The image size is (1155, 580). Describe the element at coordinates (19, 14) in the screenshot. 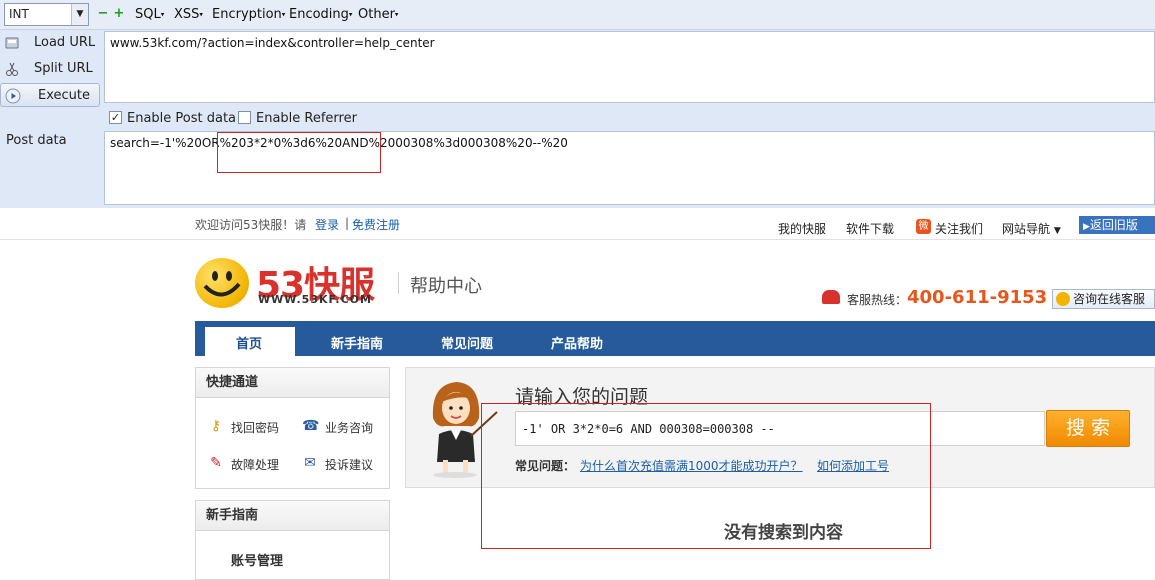

I see `type-select-value: INT` at that location.